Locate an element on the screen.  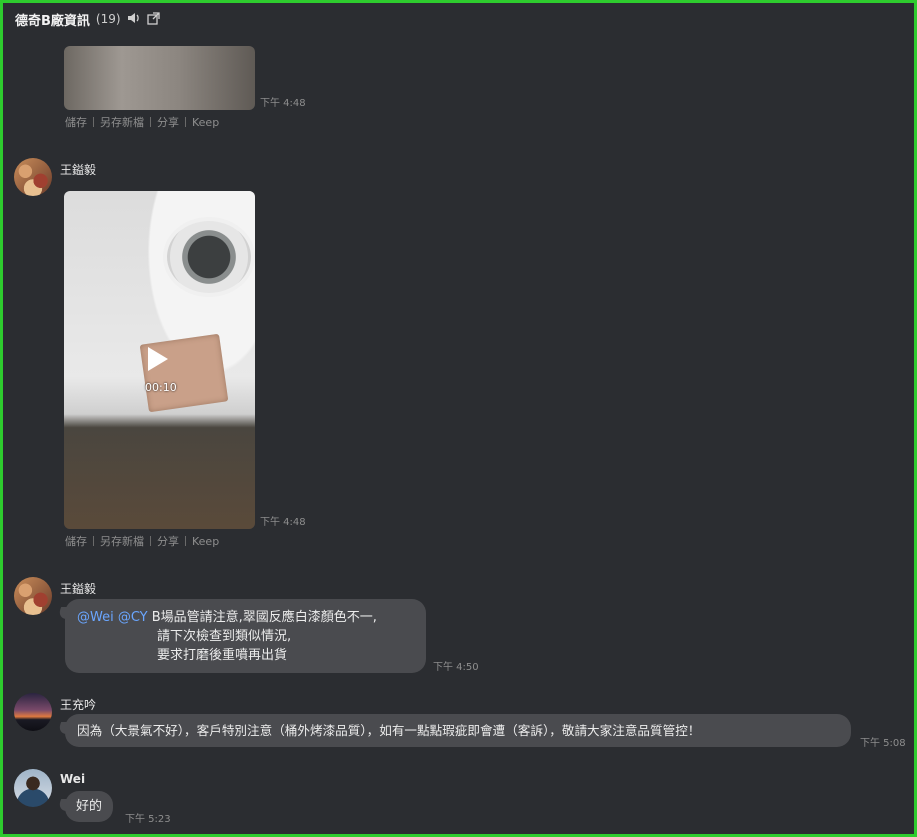
image-message is located at coordinates (159, 78).